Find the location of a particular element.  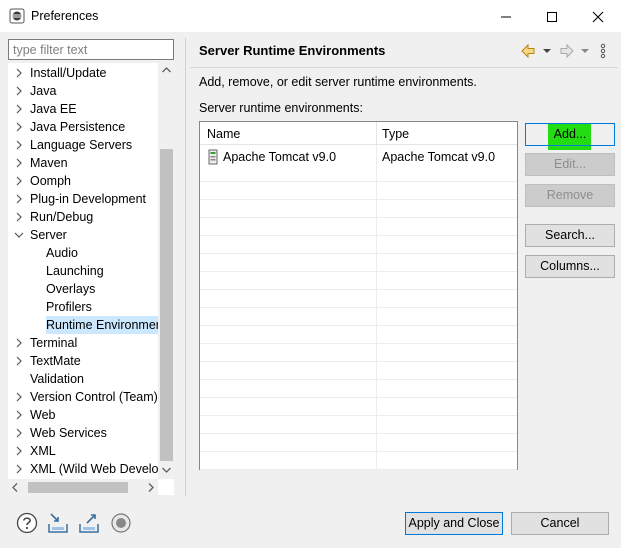

tree-item: Oomph is located at coordinates (83, 181).